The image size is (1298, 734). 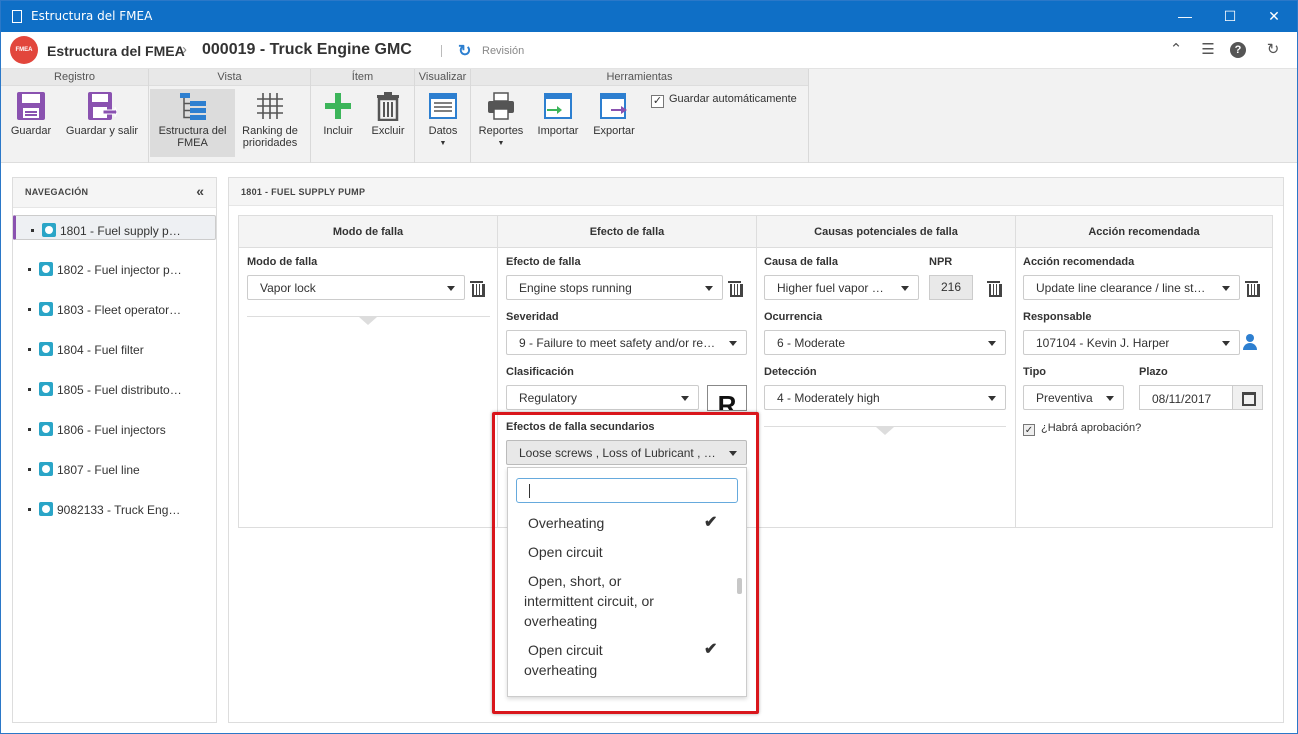 I want to click on maximize-button: ☐, so click(x=1230, y=16).